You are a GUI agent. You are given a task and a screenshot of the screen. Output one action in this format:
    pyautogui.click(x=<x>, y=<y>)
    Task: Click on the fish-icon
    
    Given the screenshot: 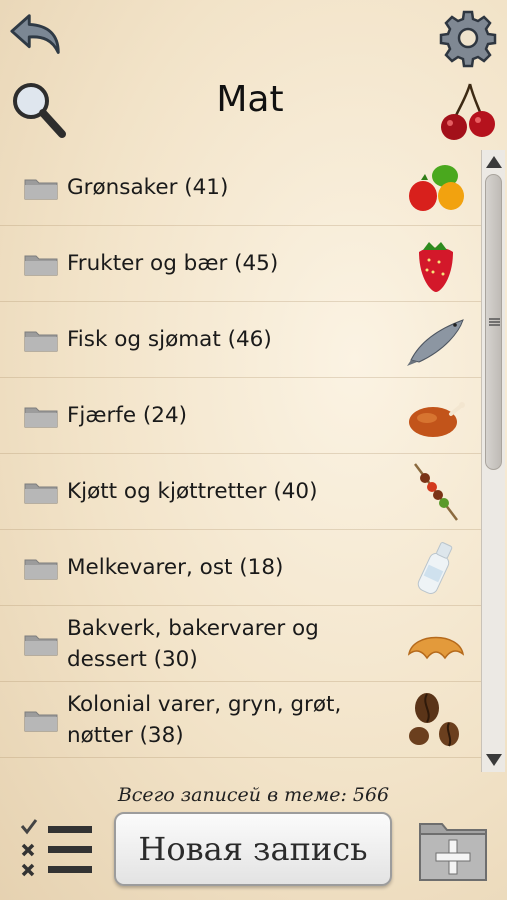 What is the action you would take?
    pyautogui.click(x=435, y=342)
    